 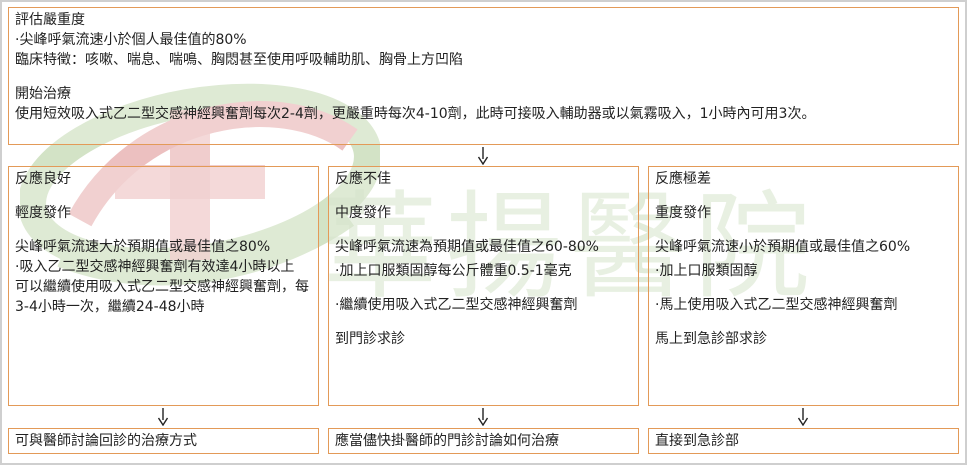 I want to click on outcome-text: 可與醫師討論回診的治療方式, so click(x=106, y=441).